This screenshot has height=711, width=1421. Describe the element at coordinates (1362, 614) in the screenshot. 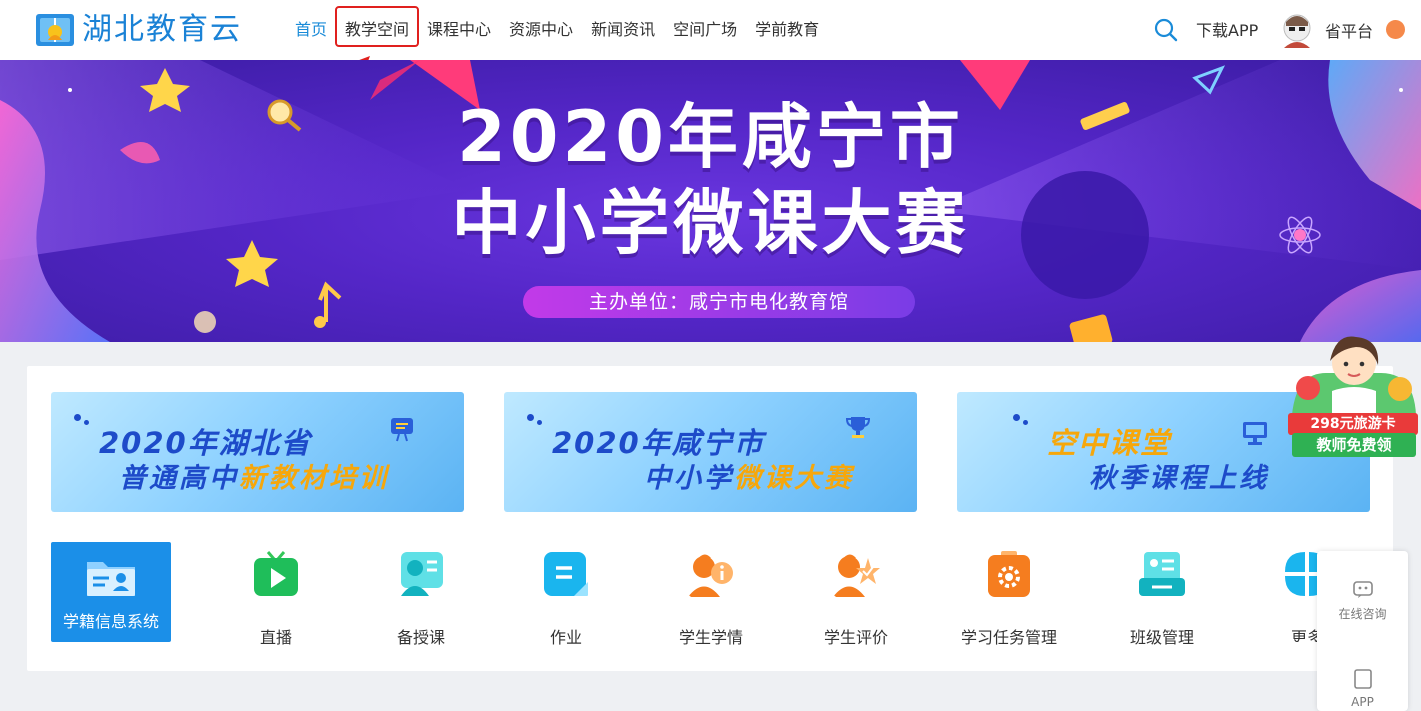

I see `online-consult-label: 在线咨询` at that location.